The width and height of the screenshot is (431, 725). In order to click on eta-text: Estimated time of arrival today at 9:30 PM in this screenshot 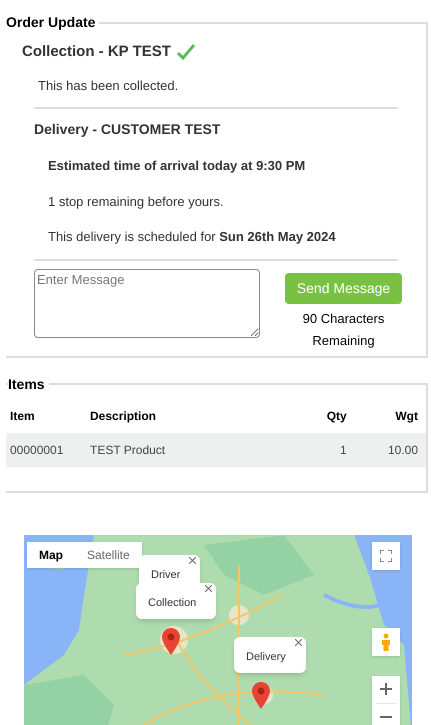, I will do `click(177, 166)`.